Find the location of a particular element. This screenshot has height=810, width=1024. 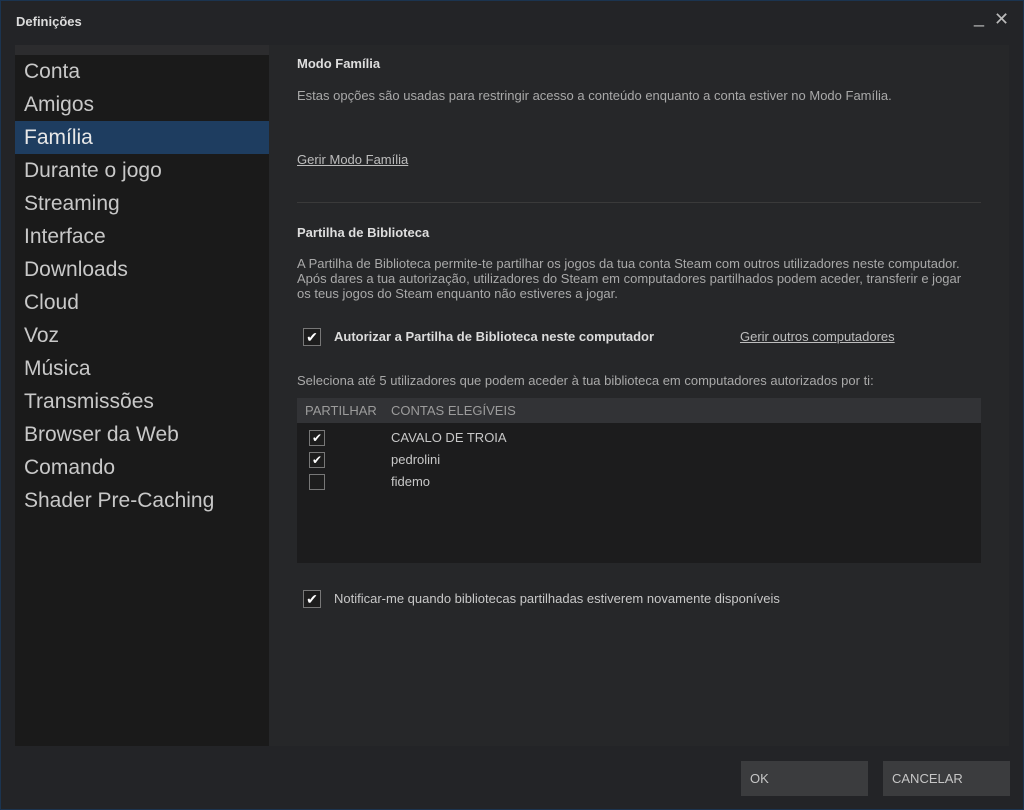

sidebar-item-10: Transmissões is located at coordinates (142, 401).